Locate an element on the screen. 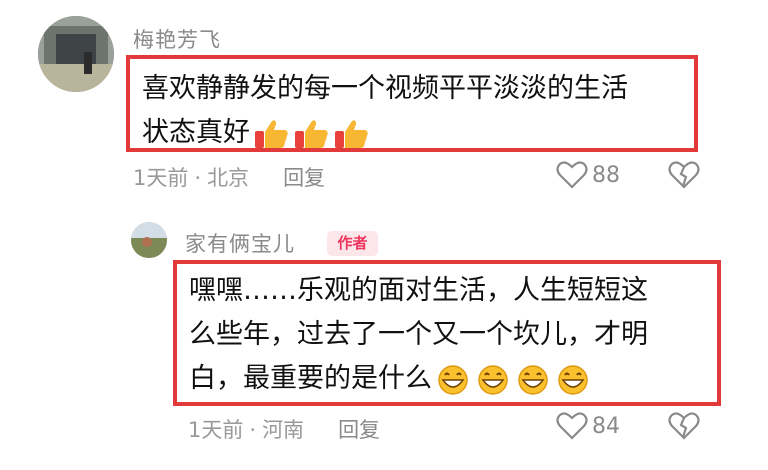 This screenshot has width=768, height=470. reply-text-line: 白，最重要的是什么 is located at coordinates (453, 379).